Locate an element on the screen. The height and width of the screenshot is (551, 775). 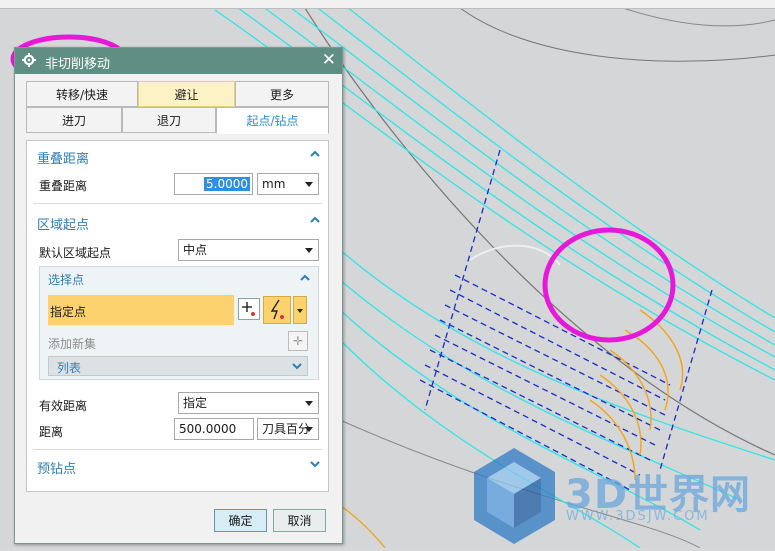
valid-distance-select: 指定 is located at coordinates (248, 403).